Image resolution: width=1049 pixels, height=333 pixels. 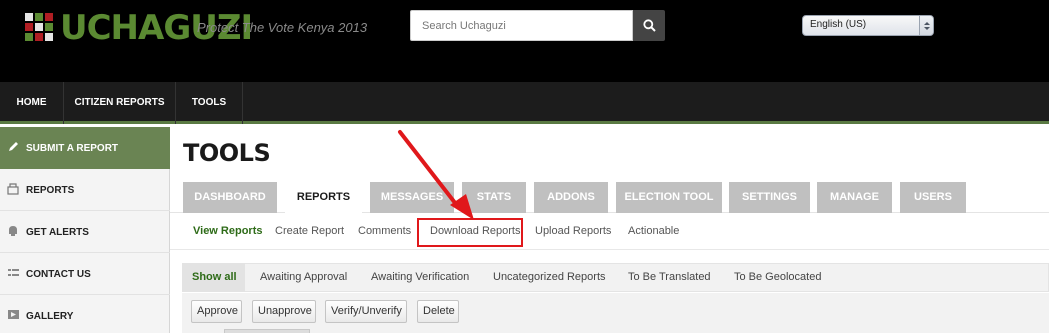 I want to click on search-icon, so click(x=649, y=25).